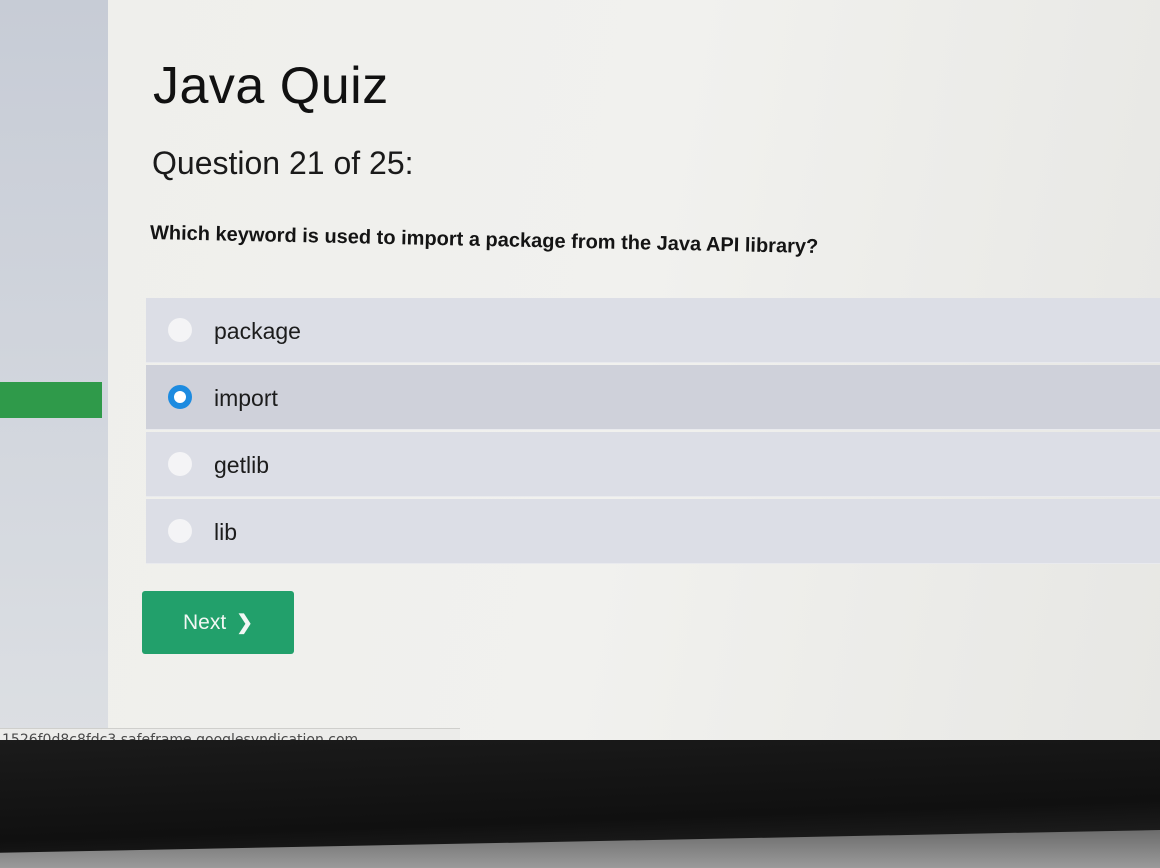  Describe the element at coordinates (257, 331) in the screenshot. I see `answer-option-label: package` at that location.